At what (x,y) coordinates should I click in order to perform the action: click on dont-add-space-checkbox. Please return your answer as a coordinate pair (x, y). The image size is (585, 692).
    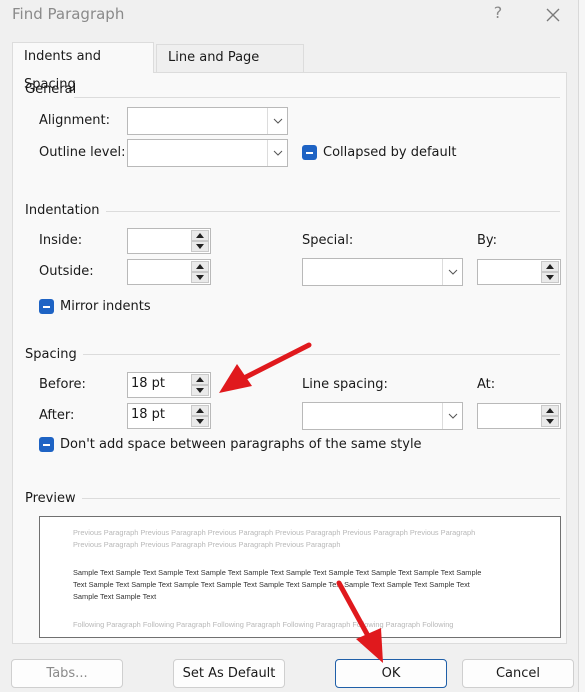
    Looking at the image, I should click on (46, 444).